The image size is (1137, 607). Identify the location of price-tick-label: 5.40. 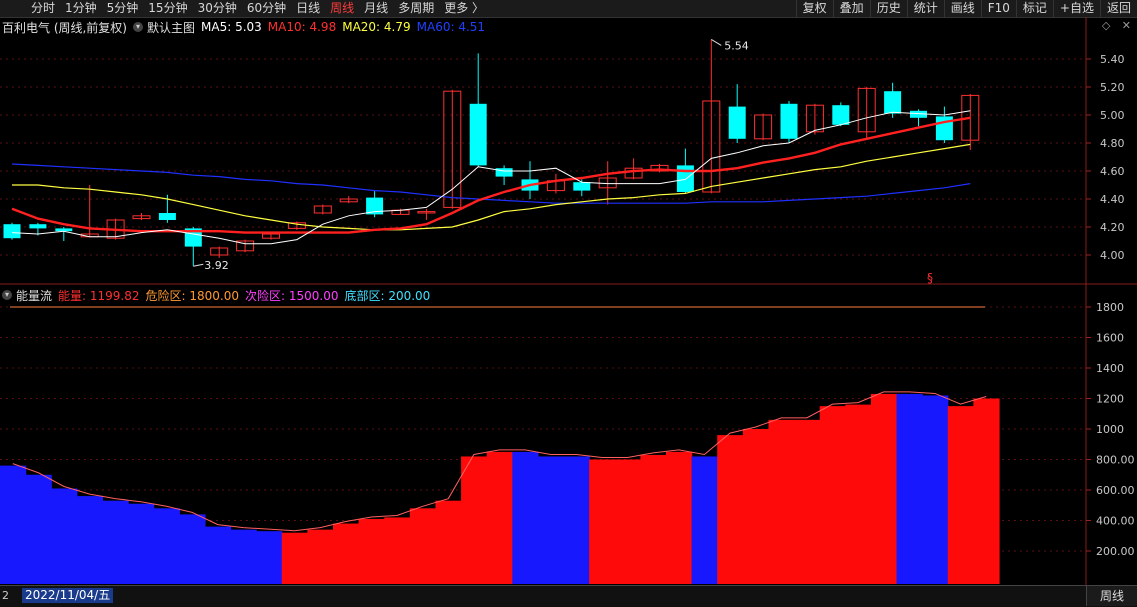
(1112, 59).